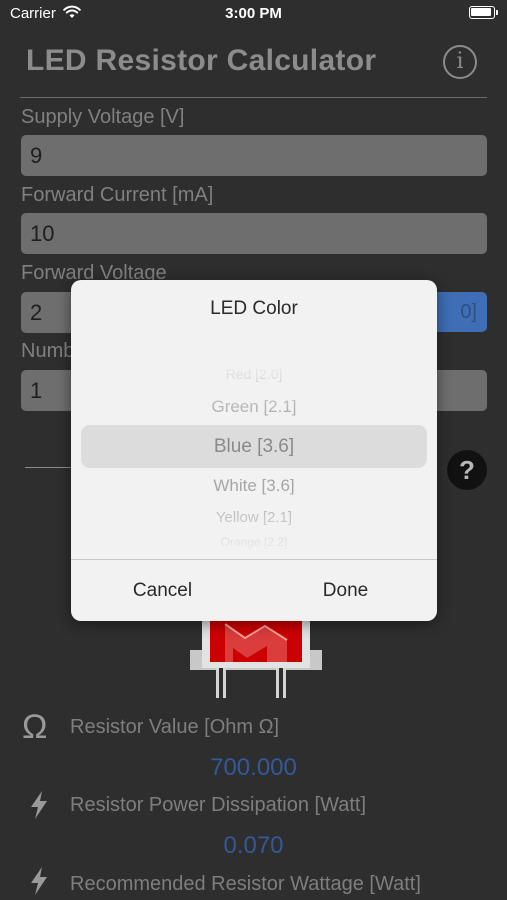  I want to click on picker-option: White [3.6], so click(254, 486).